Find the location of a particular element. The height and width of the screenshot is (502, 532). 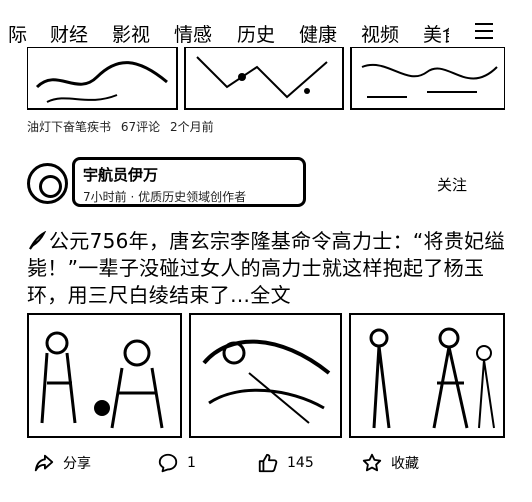

feather-icon is located at coordinates (38, 240).